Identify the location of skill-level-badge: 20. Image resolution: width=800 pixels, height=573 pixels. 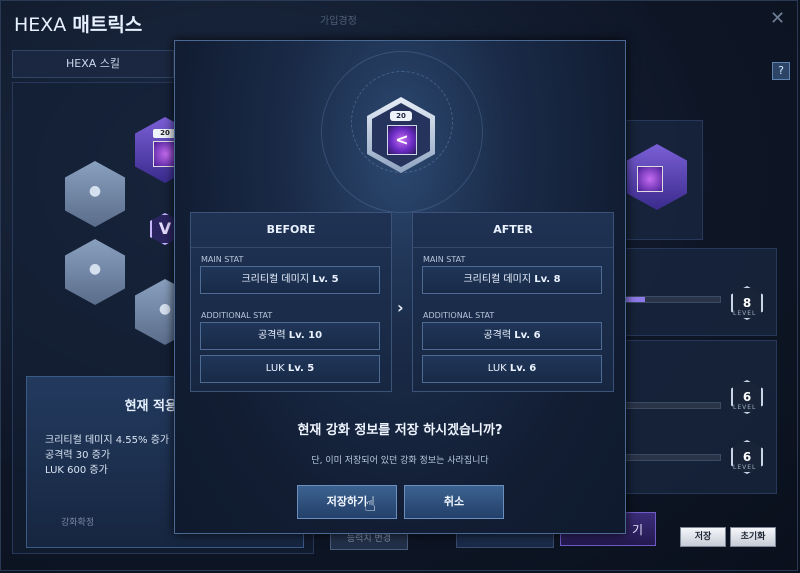
(401, 116).